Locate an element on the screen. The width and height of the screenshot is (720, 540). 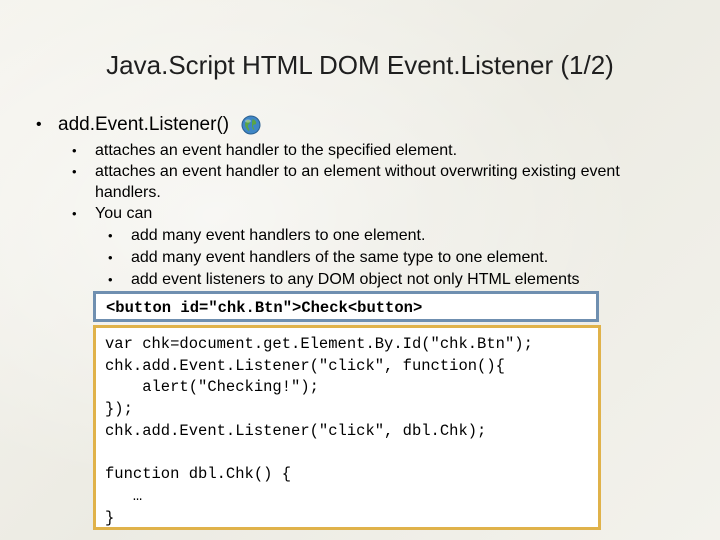
sub-sub-point-text: add many event handlers to one element. is located at coordinates (278, 235).